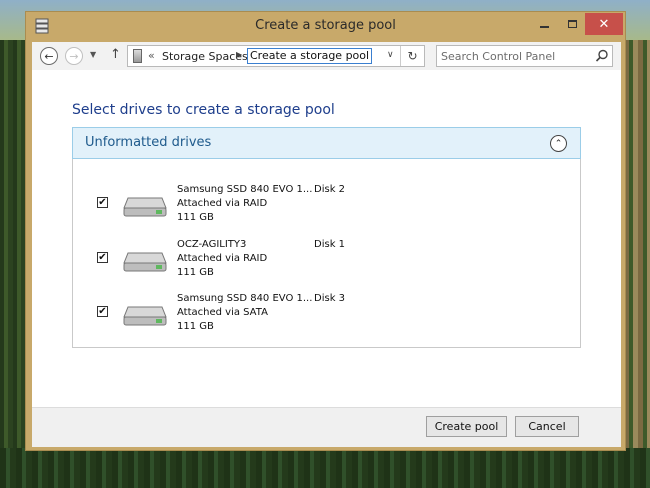 This screenshot has width=650, height=488. What do you see at coordinates (544, 27) in the screenshot?
I see `minimize-icon` at bounding box center [544, 27].